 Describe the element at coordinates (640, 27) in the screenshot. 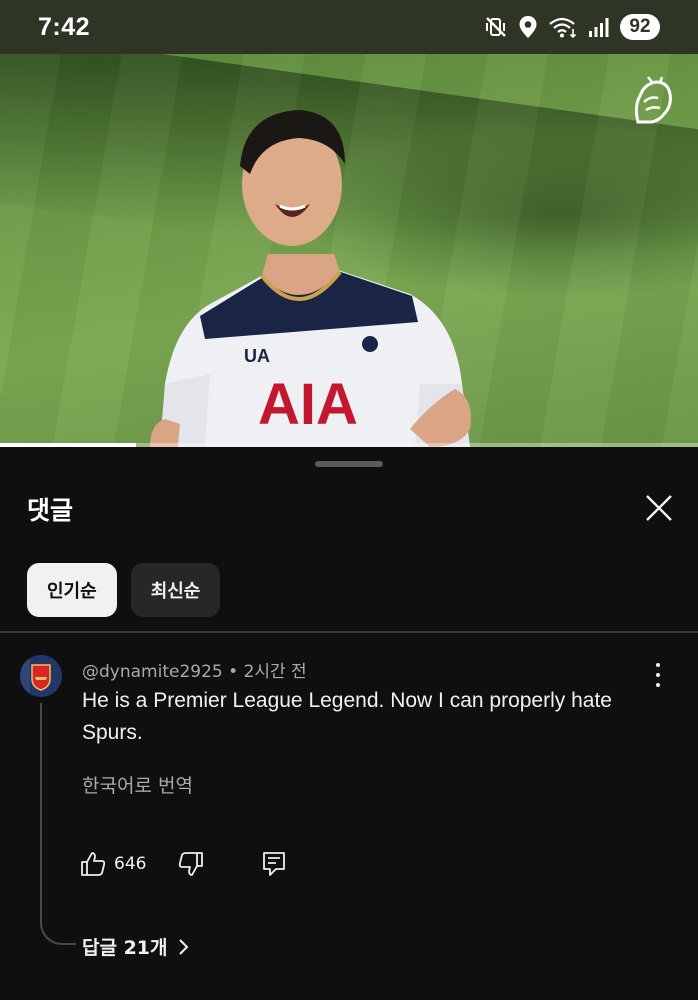

I see `battery-badge: 92` at that location.